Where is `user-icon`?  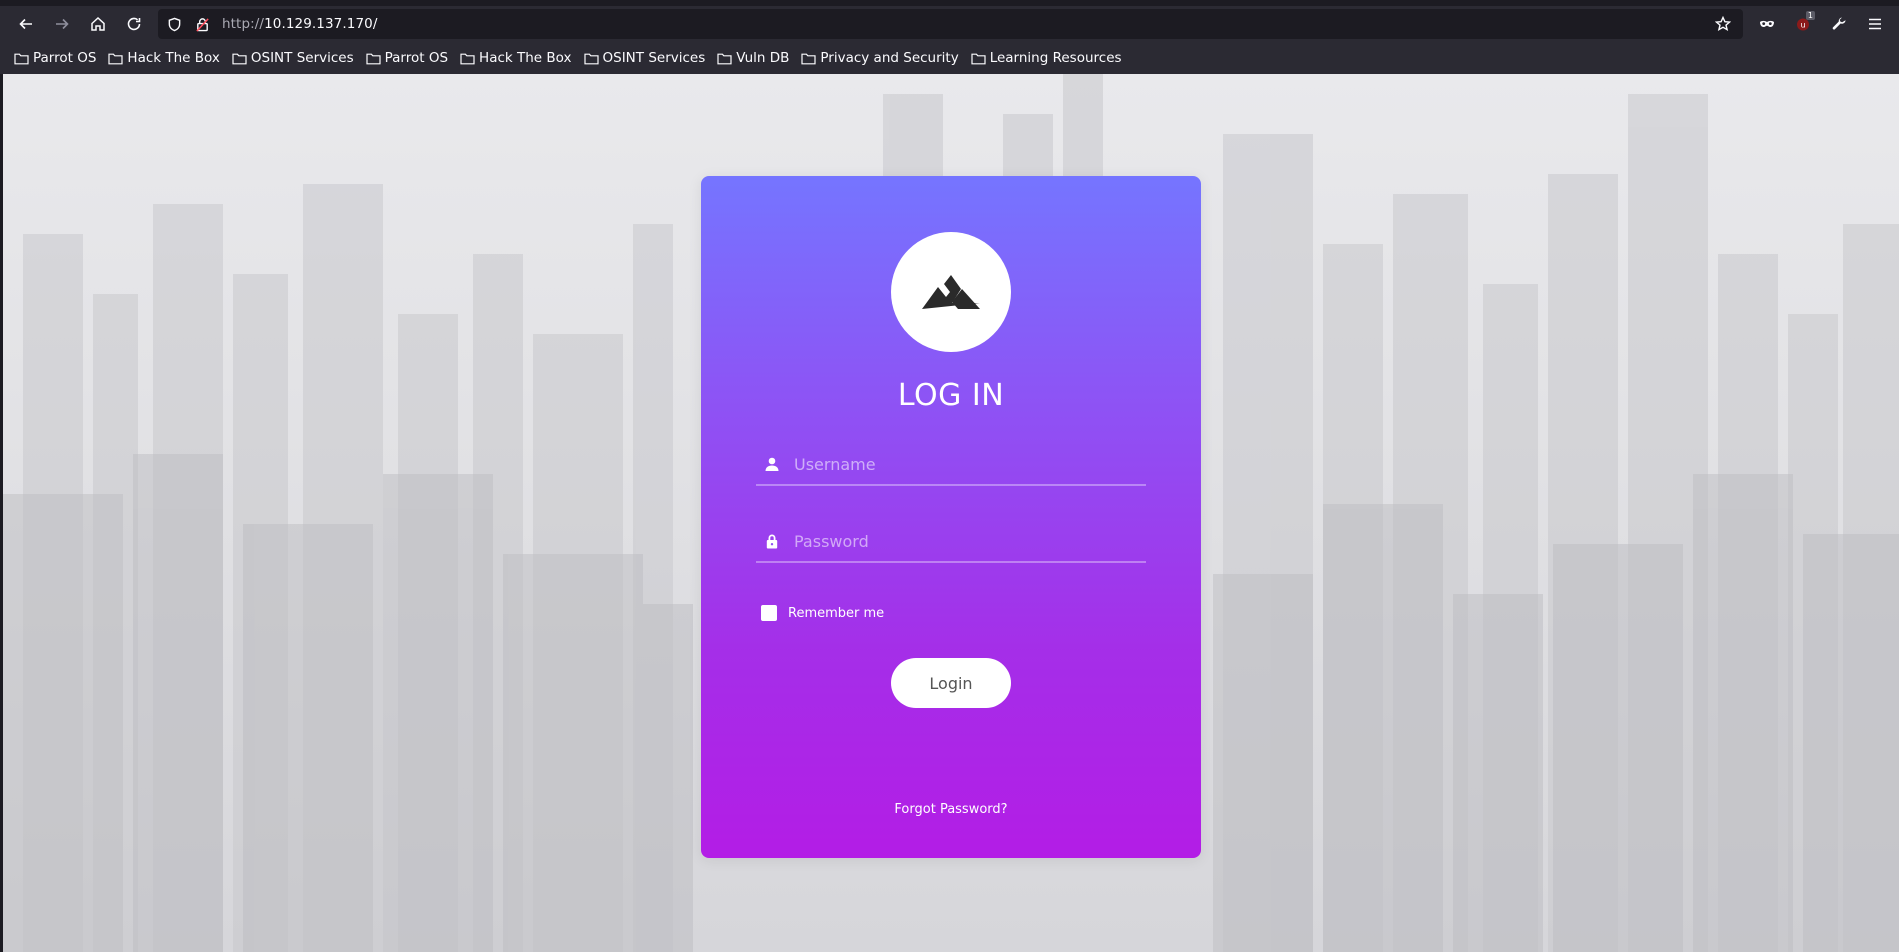
user-icon is located at coordinates (772, 464).